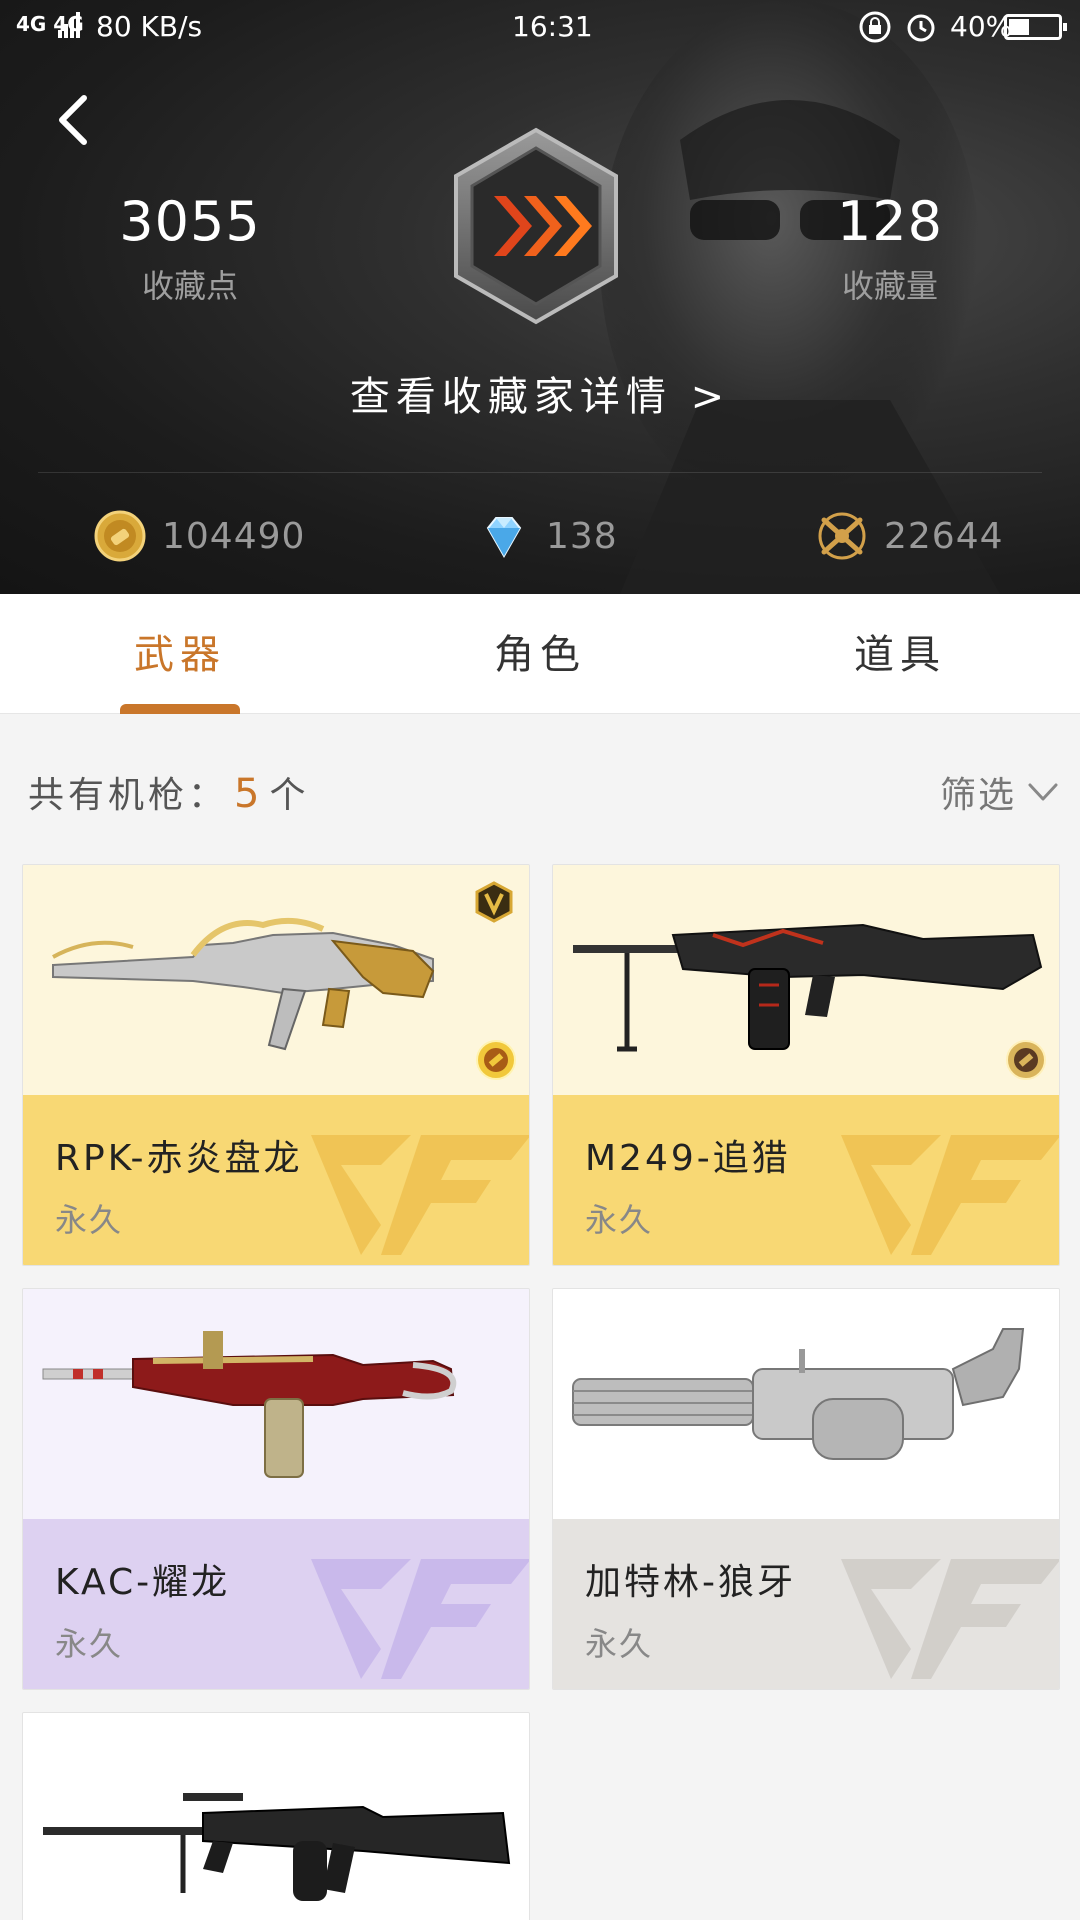 This screenshot has height=1920, width=1080. What do you see at coordinates (180, 651) in the screenshot?
I see `tab-weapons: 武器` at bounding box center [180, 651].